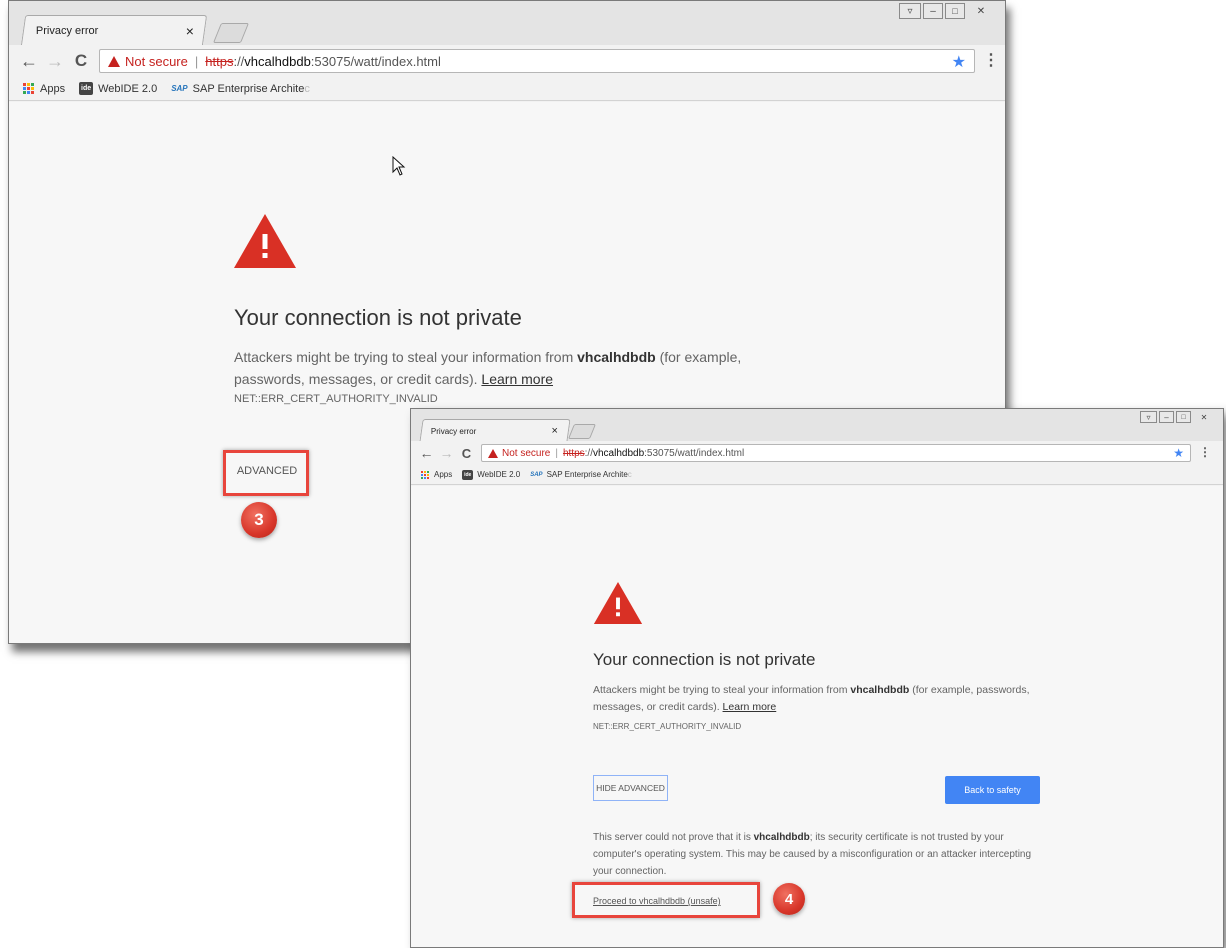 This screenshot has height=948, width=1226. What do you see at coordinates (266, 473) in the screenshot?
I see `highlight-box-advanced` at bounding box center [266, 473].